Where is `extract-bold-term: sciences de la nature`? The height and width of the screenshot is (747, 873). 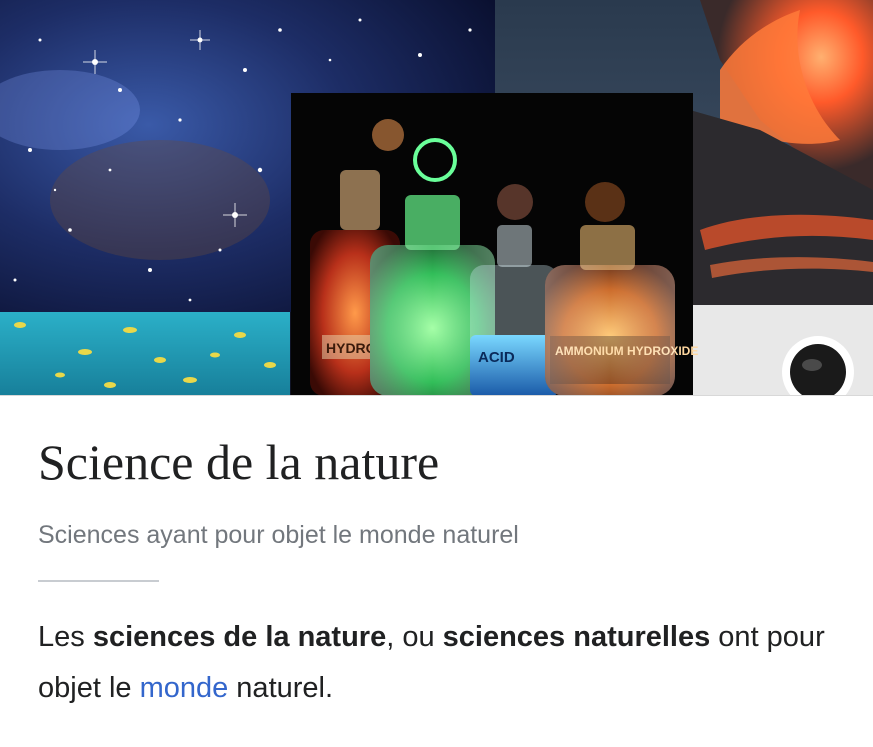 extract-bold-term: sciences de la nature is located at coordinates (239, 636).